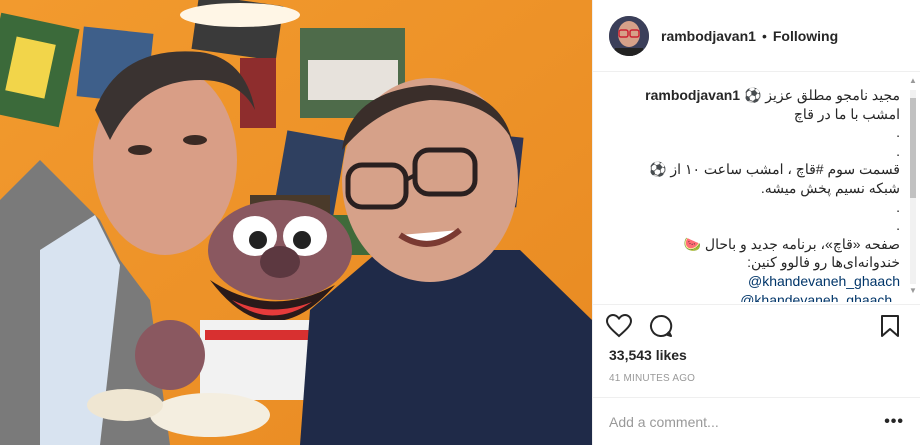  What do you see at coordinates (791, 243) in the screenshot?
I see `caption-line: صفحه «قاچ»، برنامه جدید و باحال 🍉` at bounding box center [791, 243].